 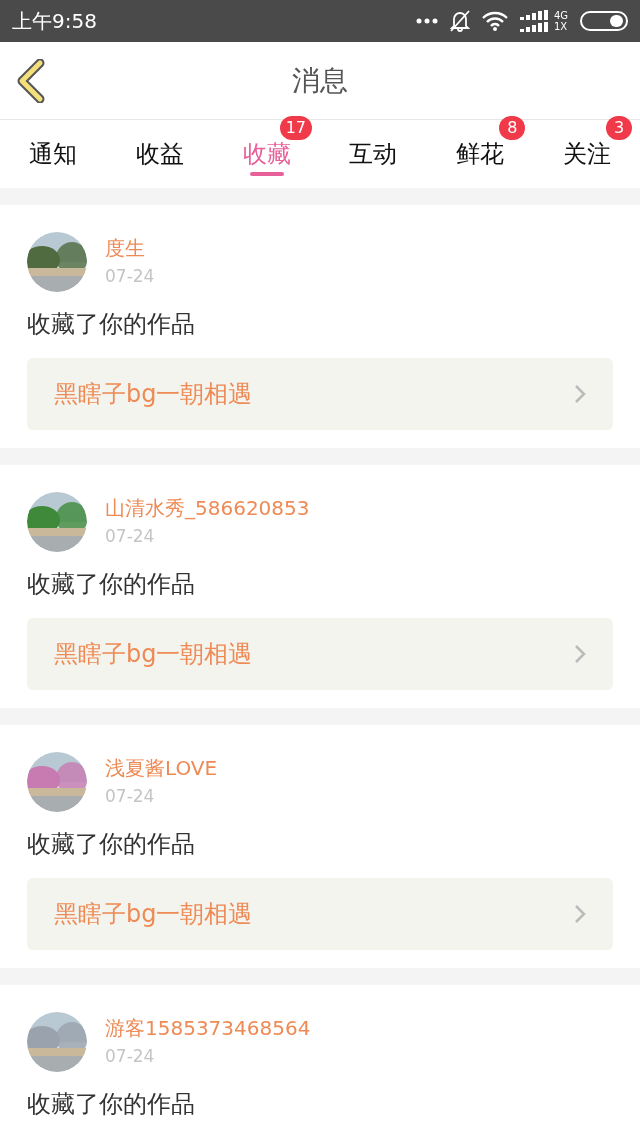 What do you see at coordinates (53, 154) in the screenshot?
I see `tab: 通知` at bounding box center [53, 154].